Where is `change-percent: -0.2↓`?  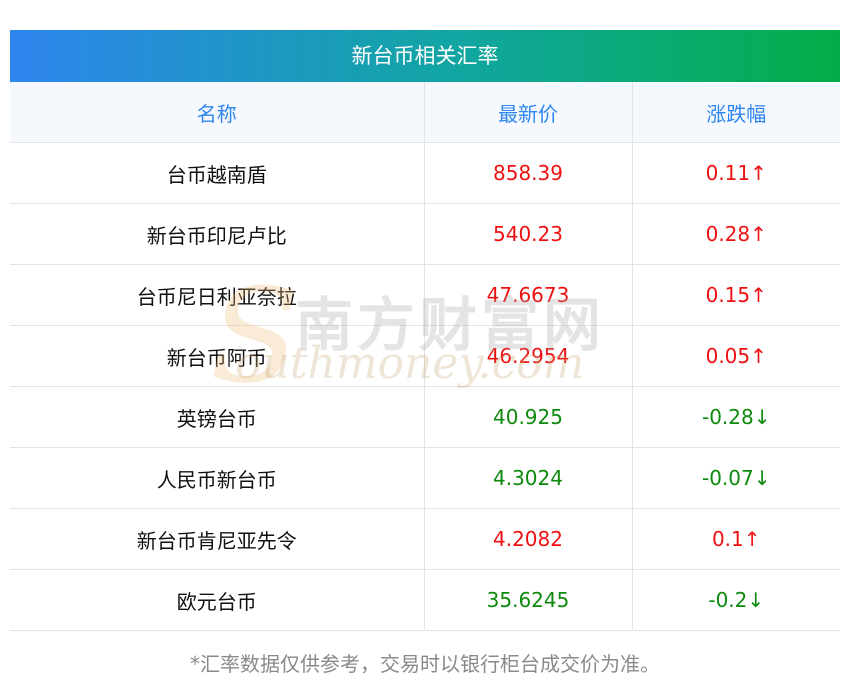 change-percent: -0.2↓ is located at coordinates (736, 600).